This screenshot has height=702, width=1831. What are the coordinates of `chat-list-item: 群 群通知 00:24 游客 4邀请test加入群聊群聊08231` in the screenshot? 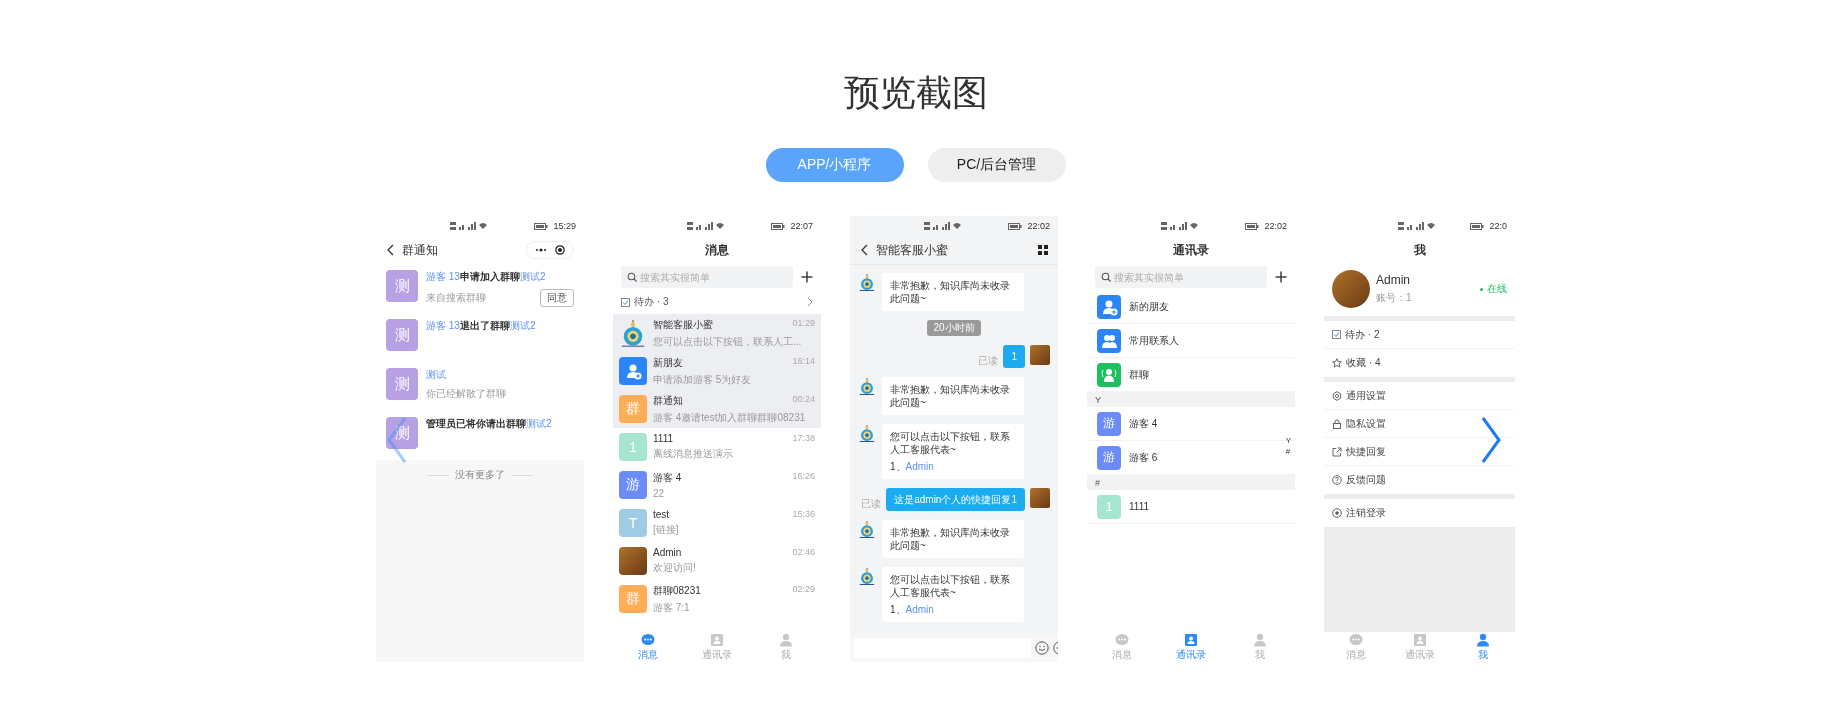 It's located at (717, 409).